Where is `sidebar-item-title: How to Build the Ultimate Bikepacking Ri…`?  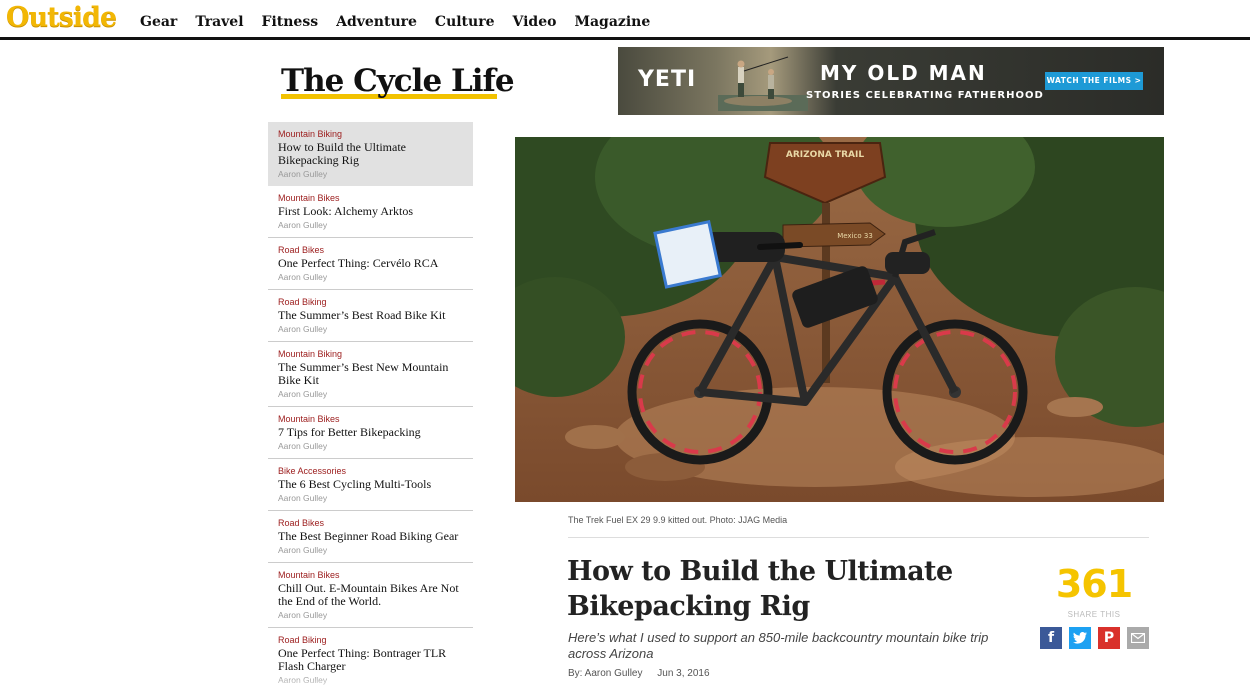
sidebar-item-title: How to Build the Ultimate Bikepacking Ri… is located at coordinates (370, 154).